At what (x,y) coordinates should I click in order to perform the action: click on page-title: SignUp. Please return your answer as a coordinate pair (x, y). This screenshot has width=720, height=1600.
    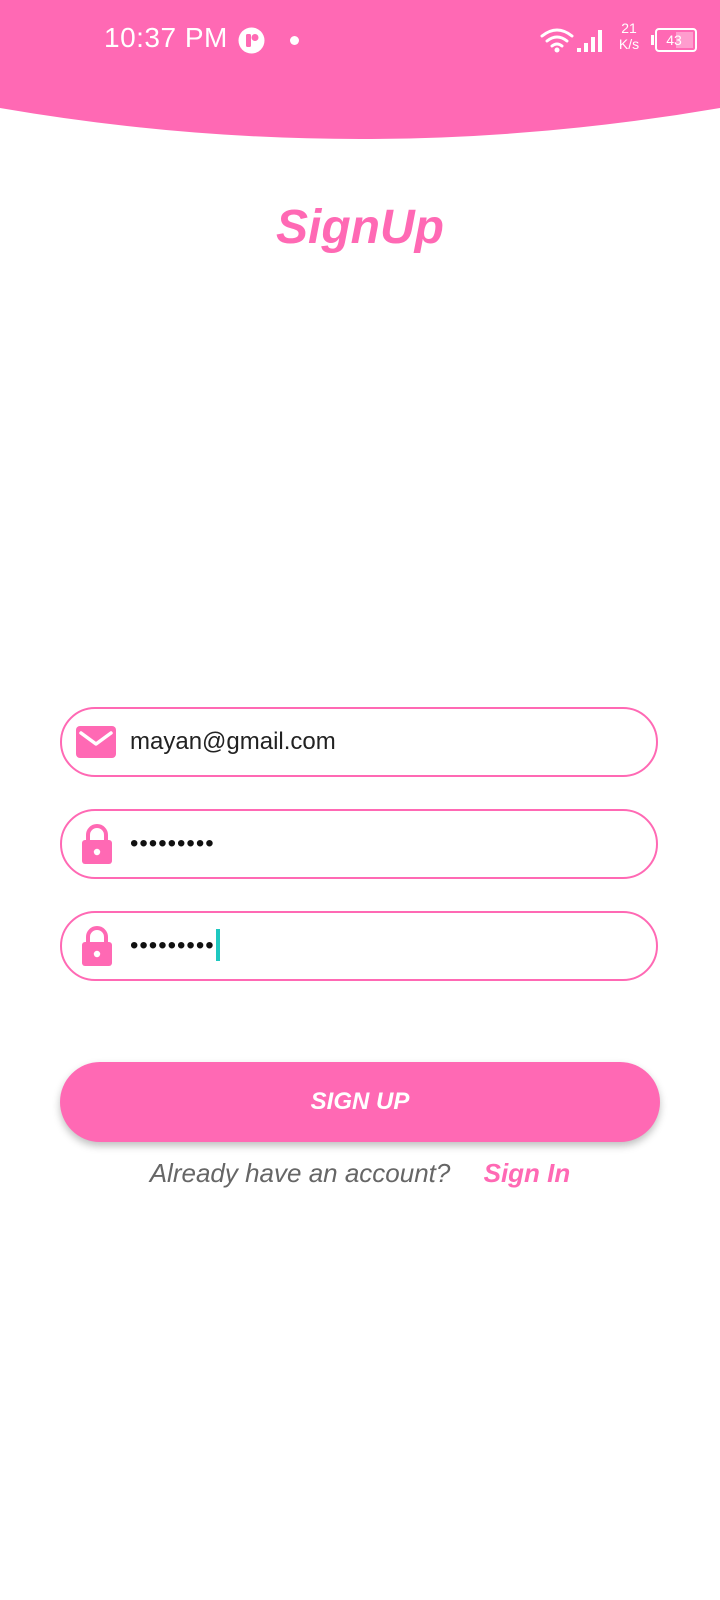
    Looking at the image, I should click on (360, 227).